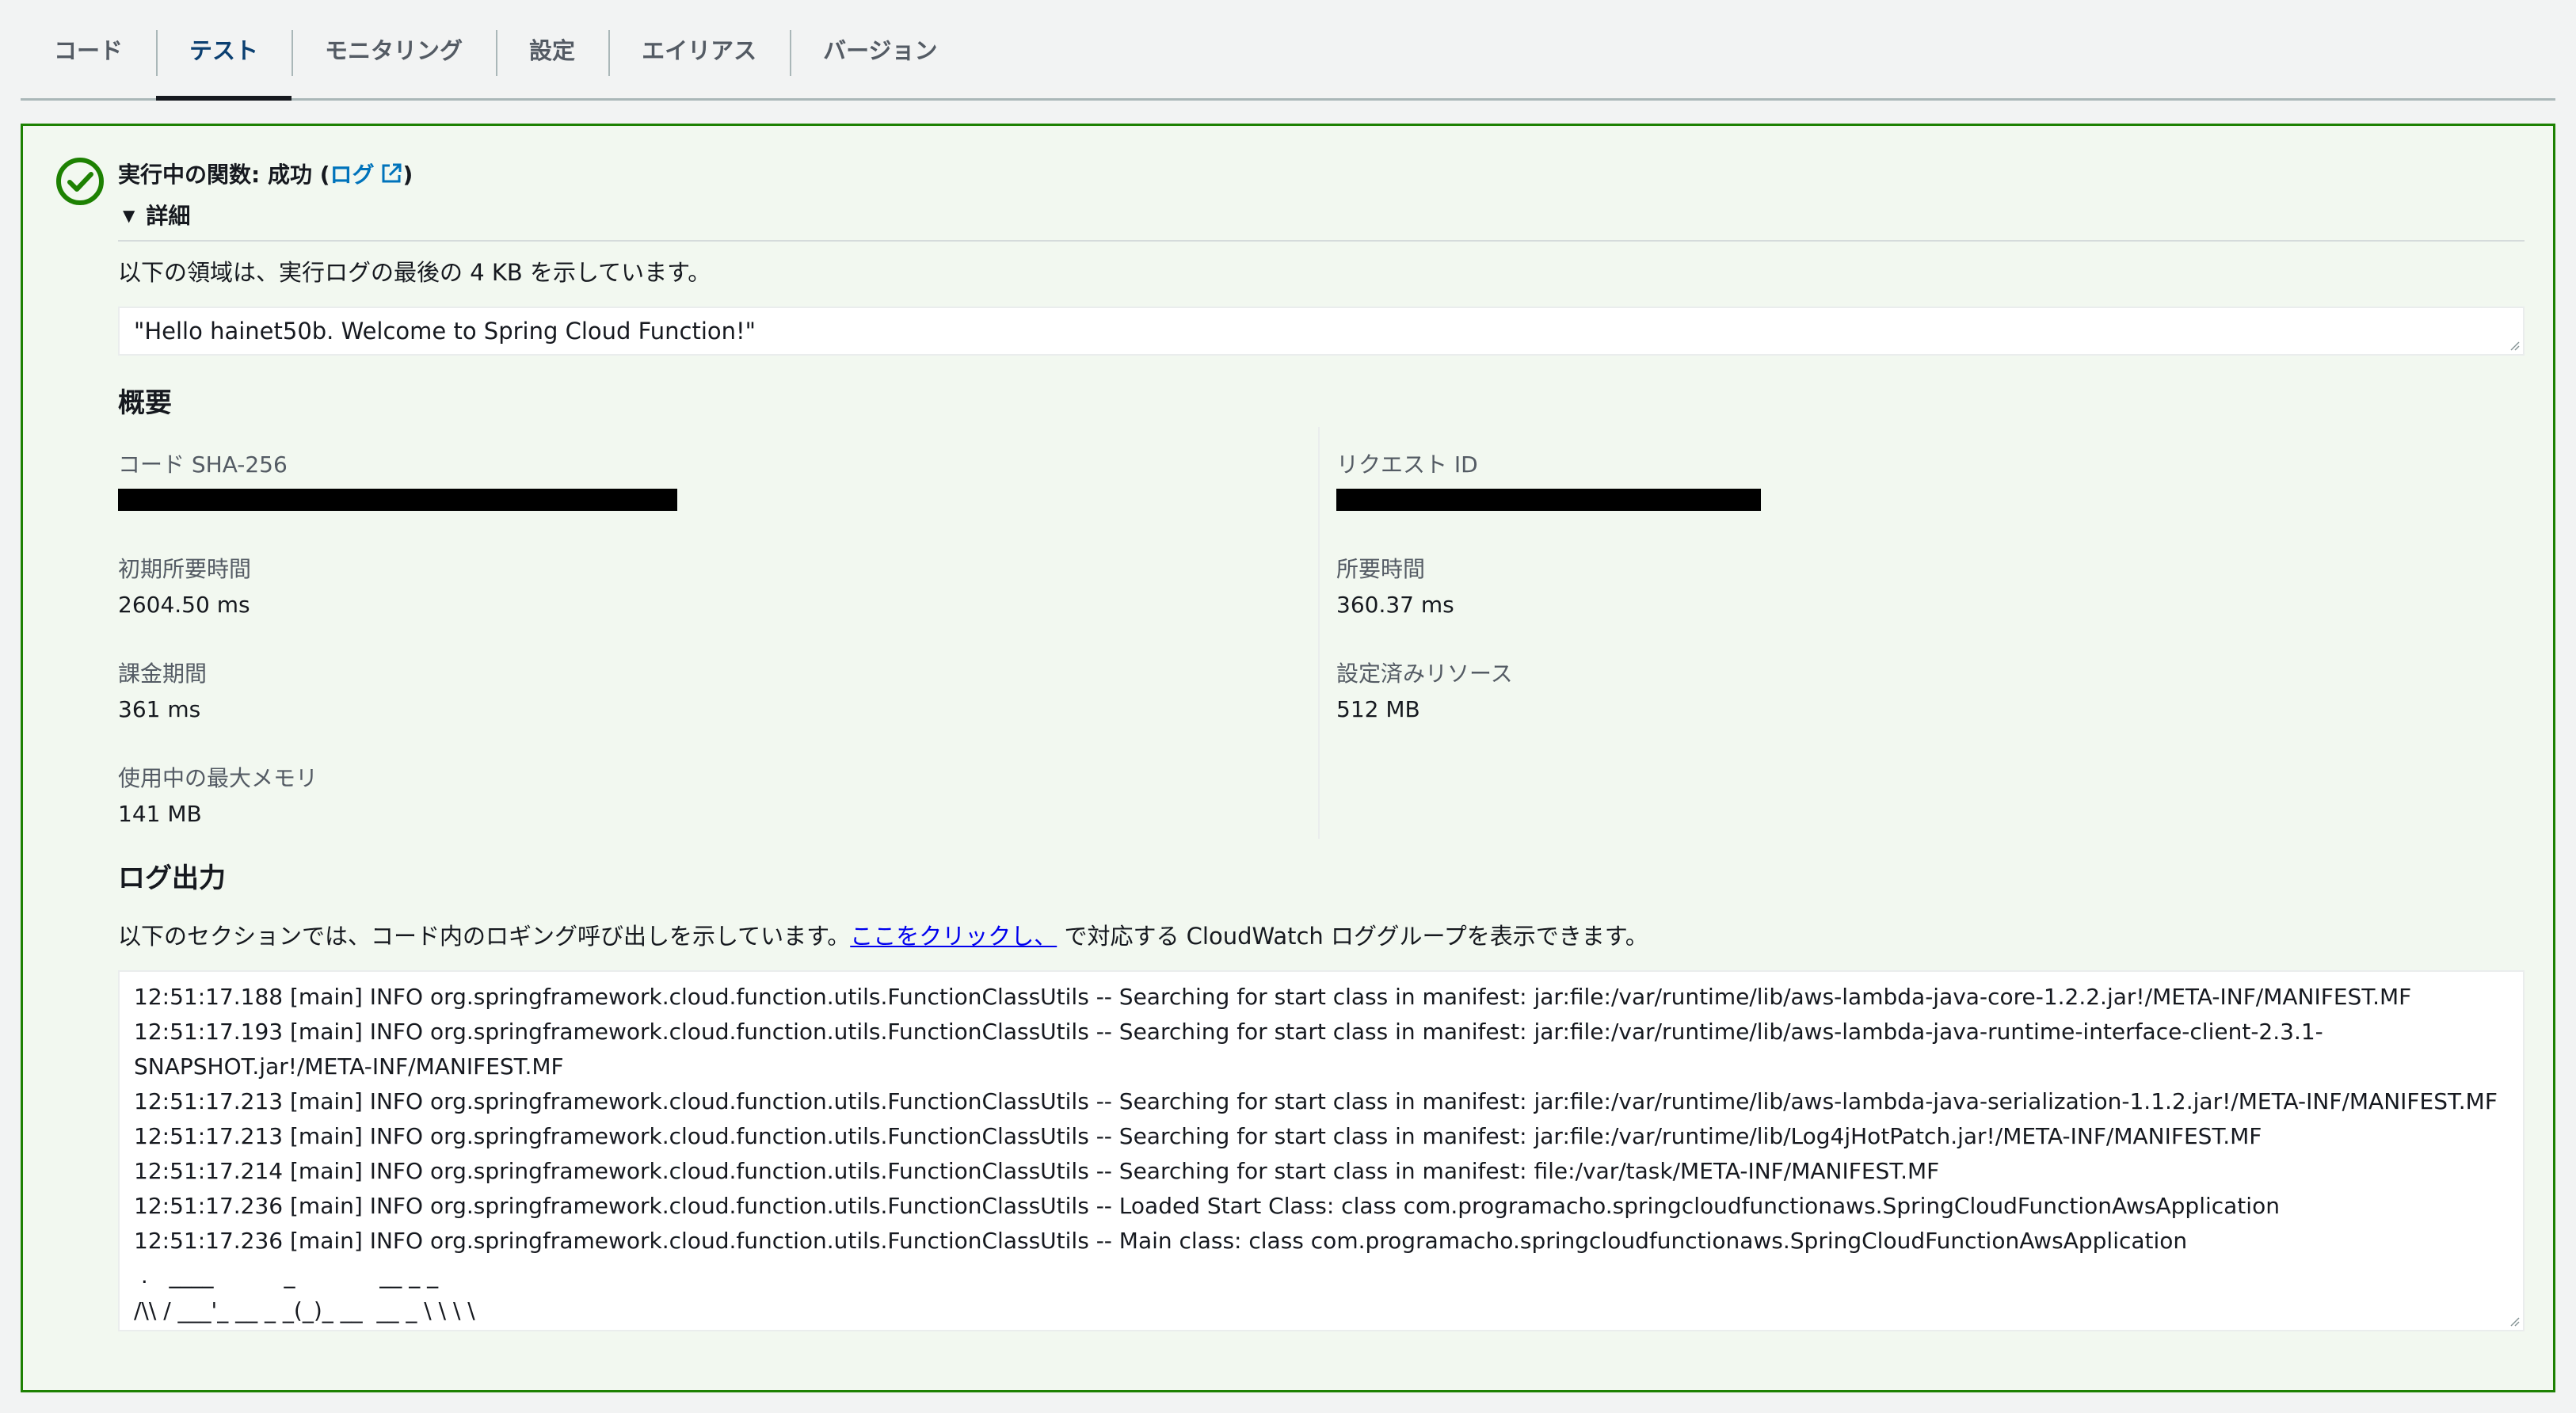  Describe the element at coordinates (394, 49) in the screenshot. I see `tab-monitoring: モニタリング` at that location.